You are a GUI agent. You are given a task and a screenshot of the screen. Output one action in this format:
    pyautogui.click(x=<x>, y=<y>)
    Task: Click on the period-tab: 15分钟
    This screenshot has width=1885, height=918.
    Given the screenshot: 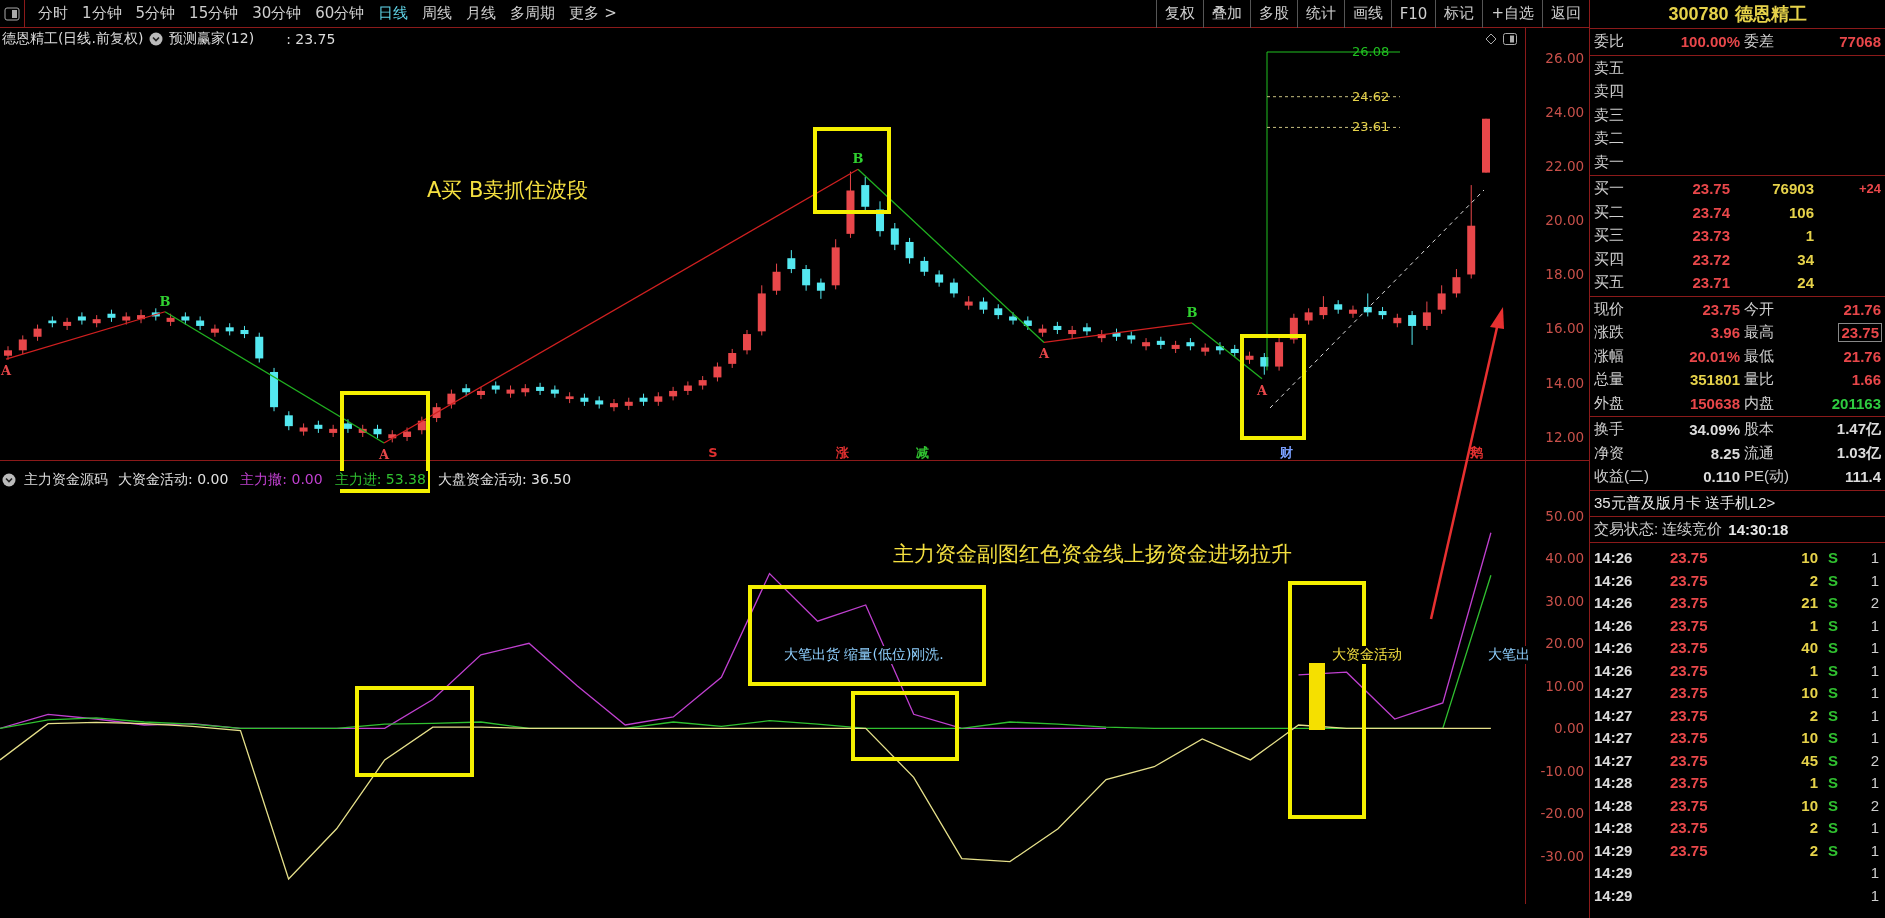 What is the action you would take?
    pyautogui.click(x=214, y=13)
    